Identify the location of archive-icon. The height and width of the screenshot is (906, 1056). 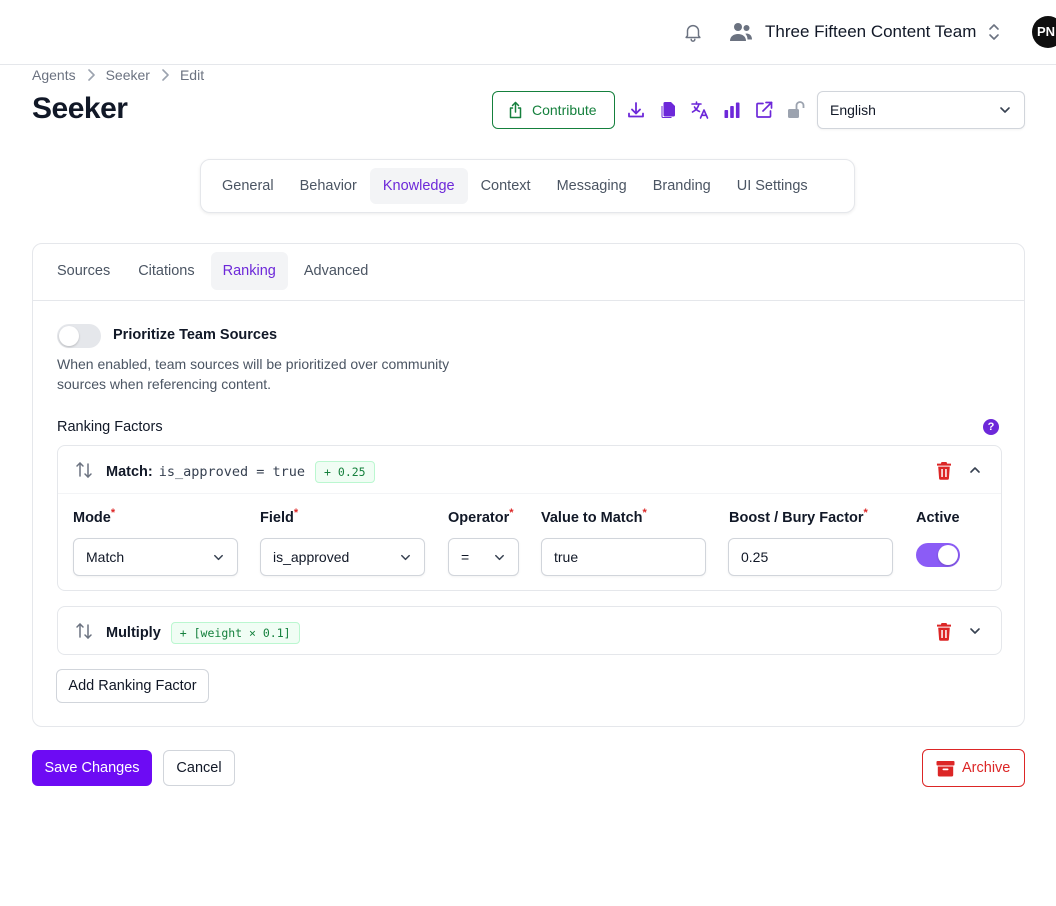
(945, 768).